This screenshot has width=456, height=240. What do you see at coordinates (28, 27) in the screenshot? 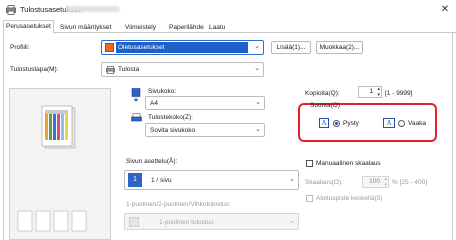
I see `tab-perusasetukset: Perusasetukset` at bounding box center [28, 27].